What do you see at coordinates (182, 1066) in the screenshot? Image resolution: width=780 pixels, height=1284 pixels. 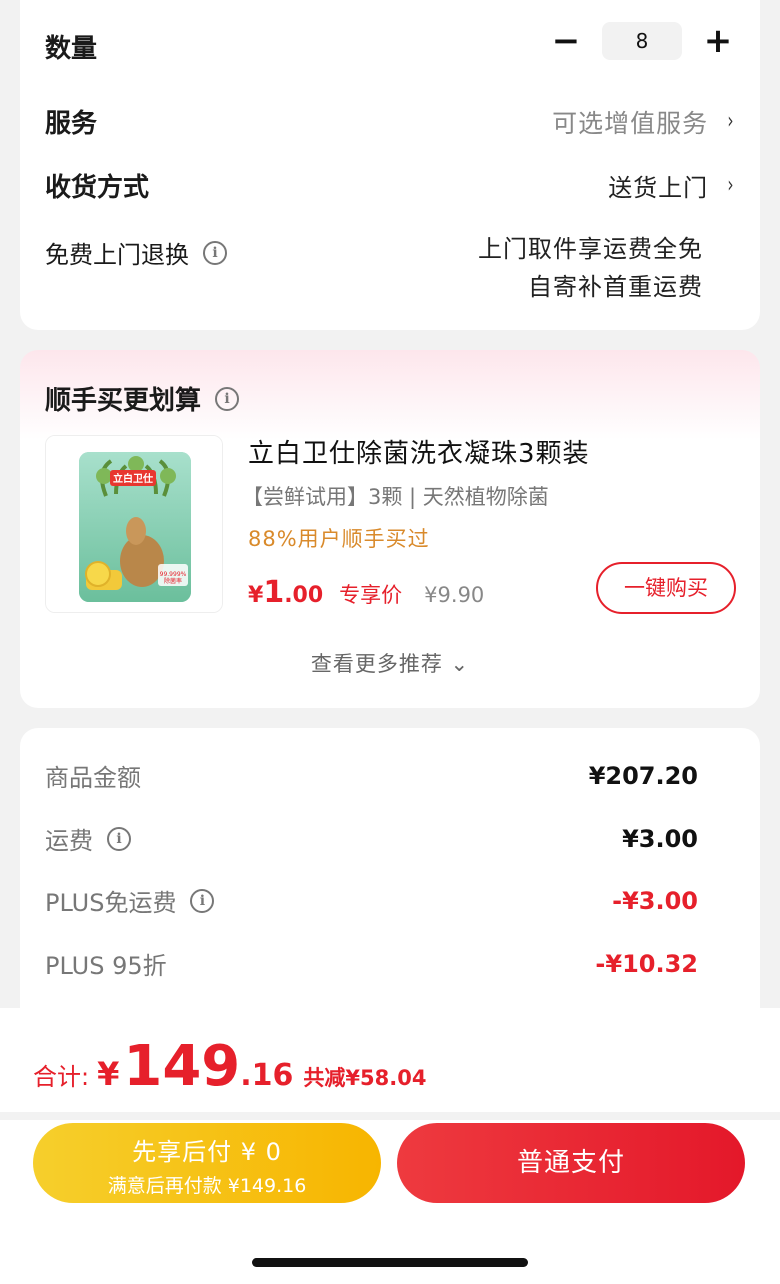 I see `total-integer: 149` at bounding box center [182, 1066].